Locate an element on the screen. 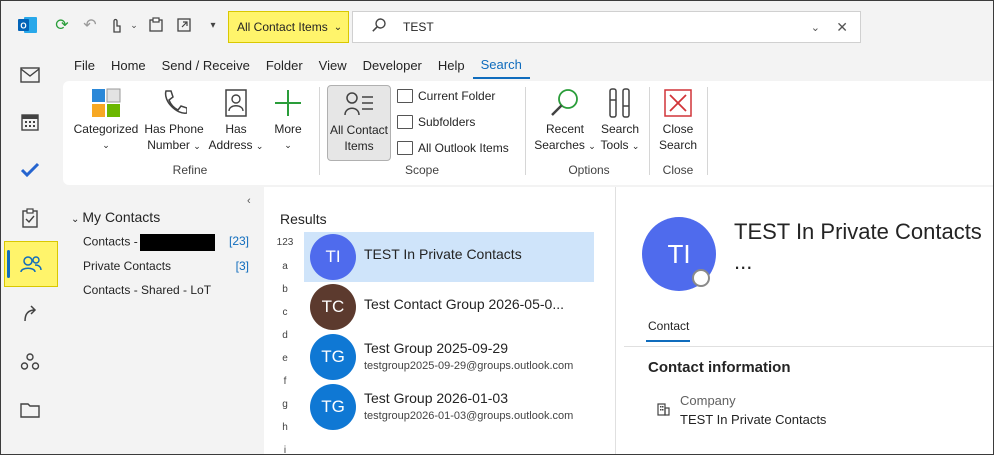 The image size is (994, 455). all-outlook-items-button: All Outlook Items is located at coordinates (453, 148).